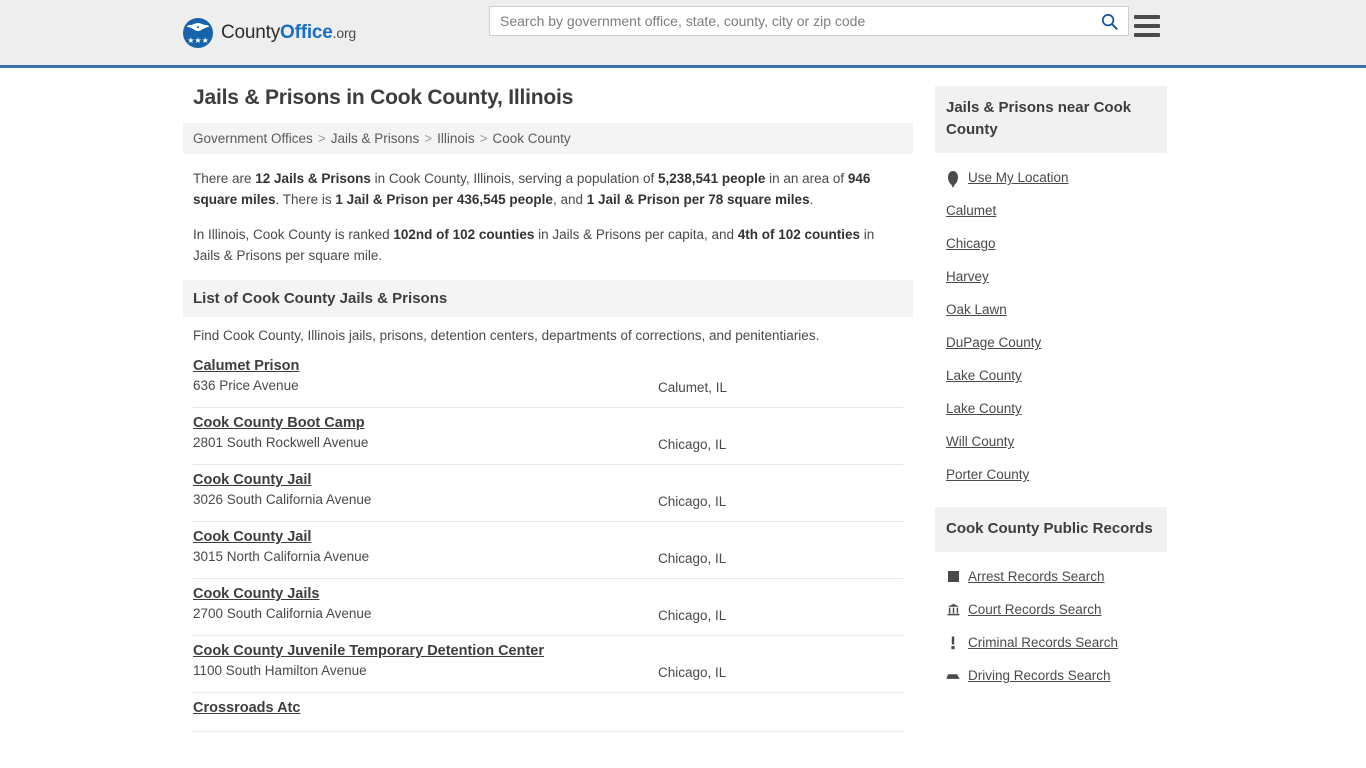  I want to click on sidebar-item-oak-lawn: Oak Lawn, so click(1051, 309).